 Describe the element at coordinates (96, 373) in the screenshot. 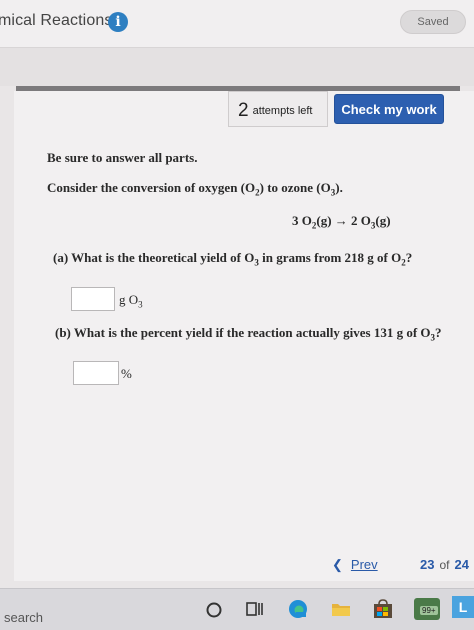

I see `part-b-answer-input` at that location.